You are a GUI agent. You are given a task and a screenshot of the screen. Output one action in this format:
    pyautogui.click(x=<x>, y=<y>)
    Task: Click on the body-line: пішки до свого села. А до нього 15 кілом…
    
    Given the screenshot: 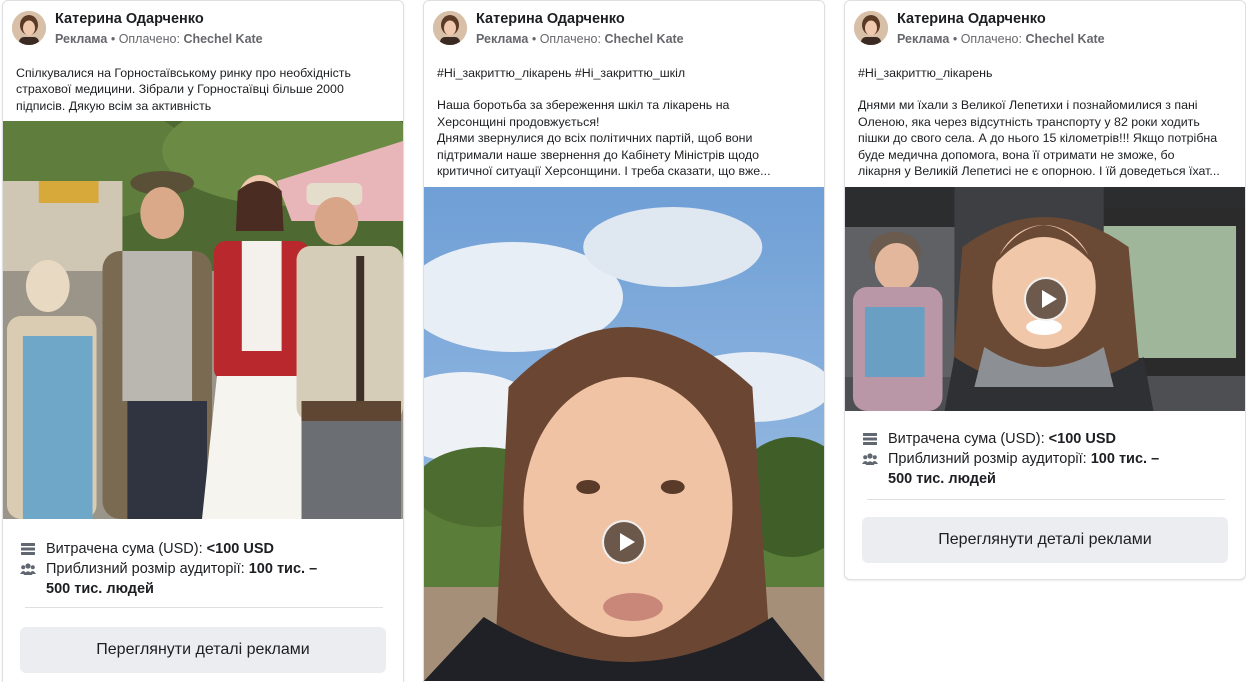 What is the action you would take?
    pyautogui.click(x=1038, y=138)
    